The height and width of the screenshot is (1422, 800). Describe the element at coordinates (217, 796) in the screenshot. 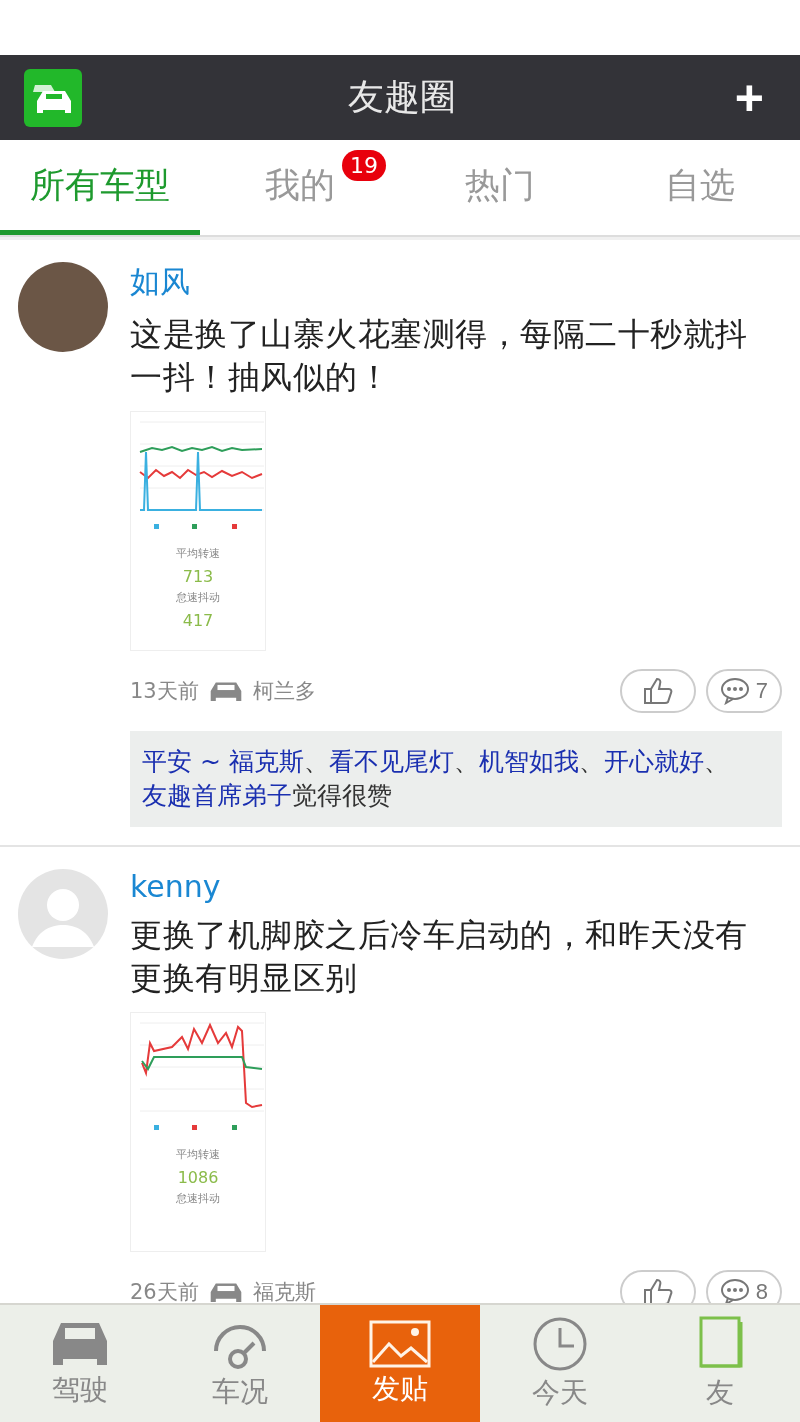

I see `user-link: 友趣首席弟子` at that location.